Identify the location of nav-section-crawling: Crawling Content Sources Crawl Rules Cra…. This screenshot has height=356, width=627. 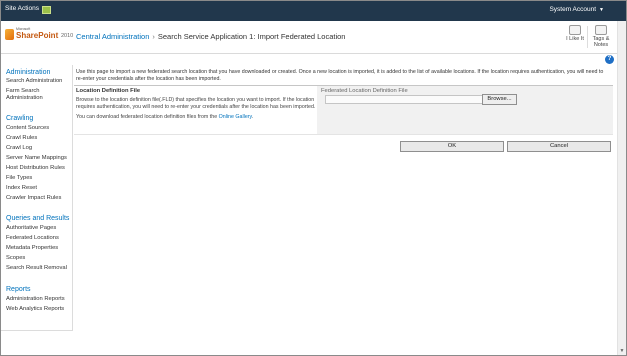
(36, 158).